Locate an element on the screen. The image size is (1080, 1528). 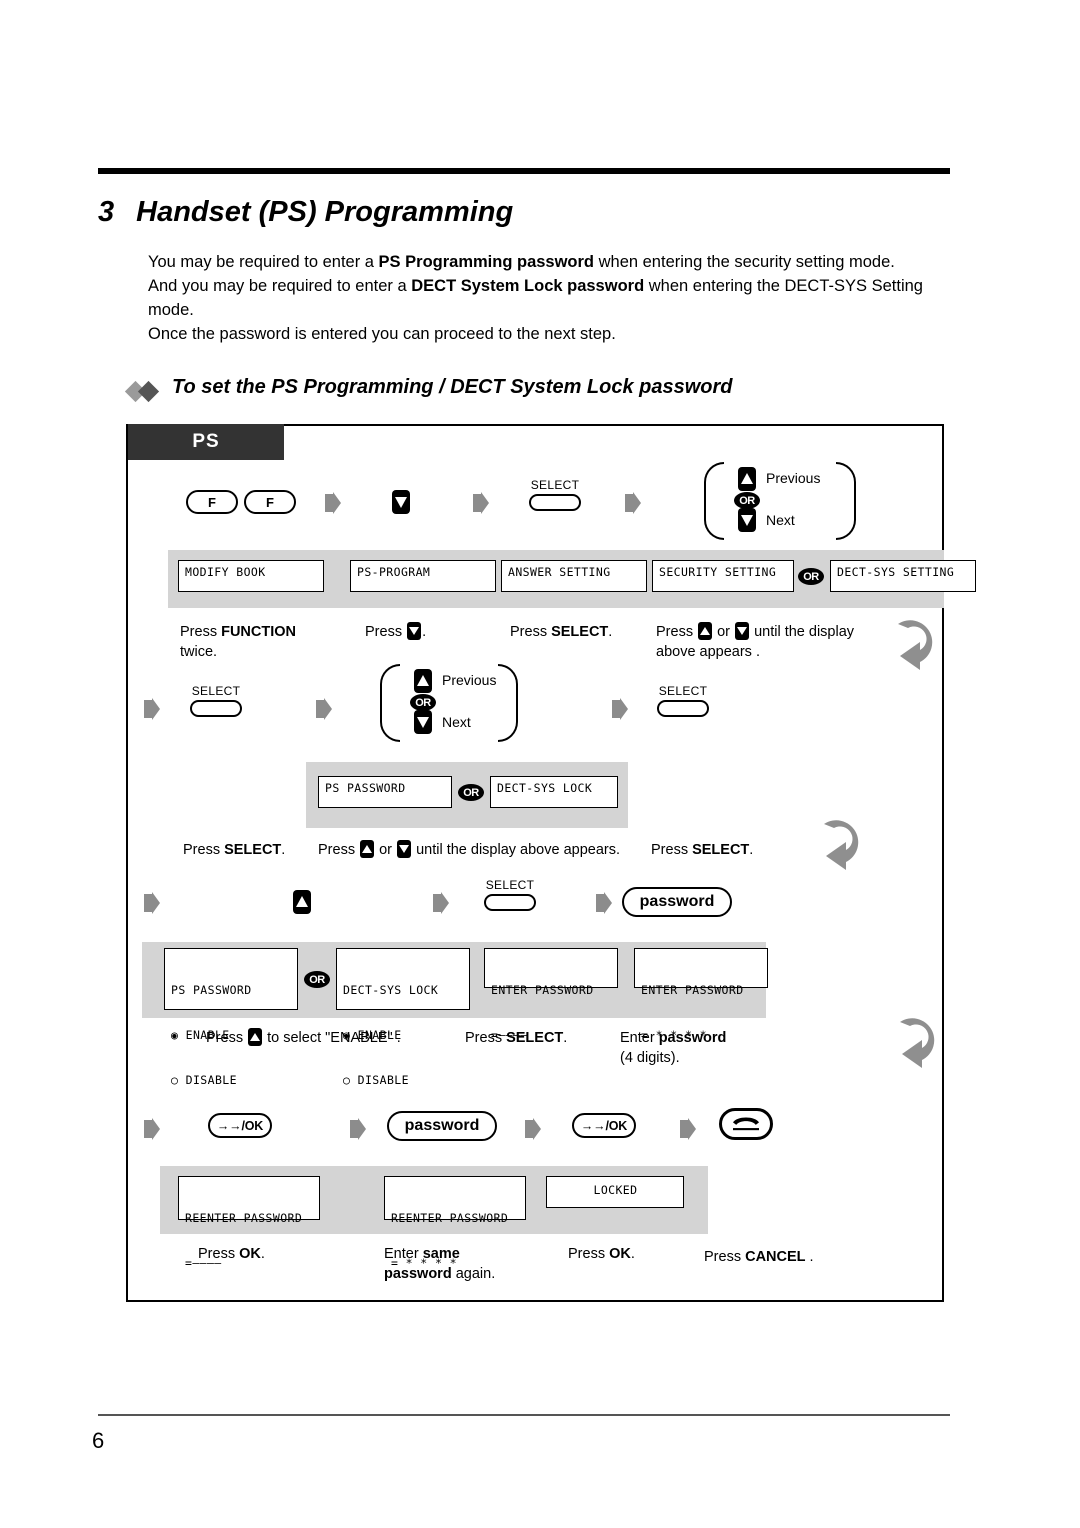
caption-r2-2-pre: Press is located at coordinates (339, 850).